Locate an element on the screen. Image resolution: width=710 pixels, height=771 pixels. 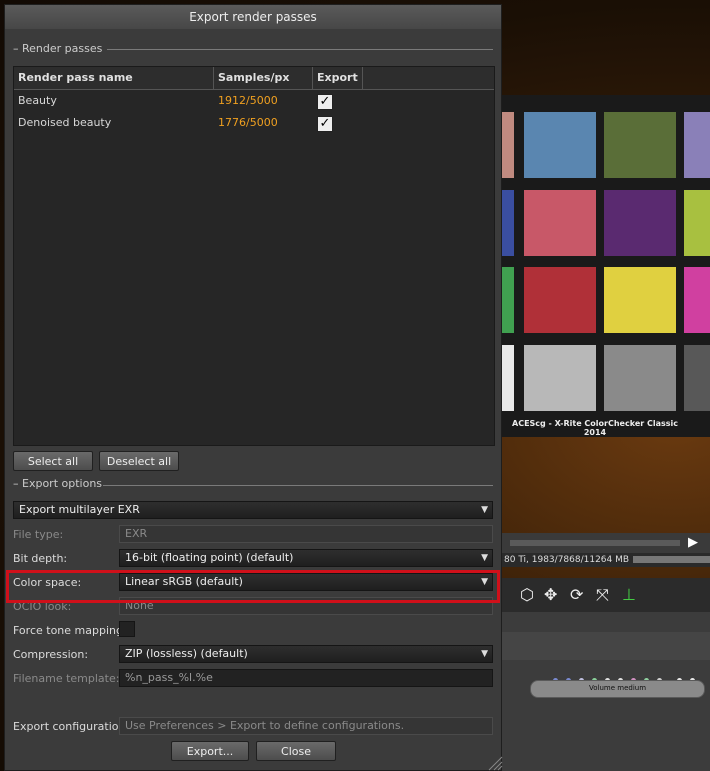
pass-samples: 1776/5000 is located at coordinates (248, 122).